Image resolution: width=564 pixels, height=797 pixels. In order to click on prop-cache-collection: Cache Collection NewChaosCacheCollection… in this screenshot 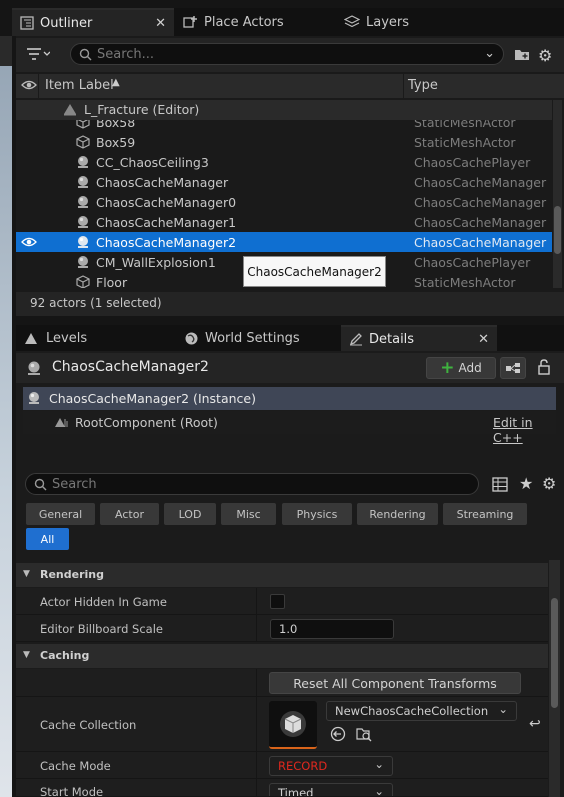, I will do `click(282, 724)`.